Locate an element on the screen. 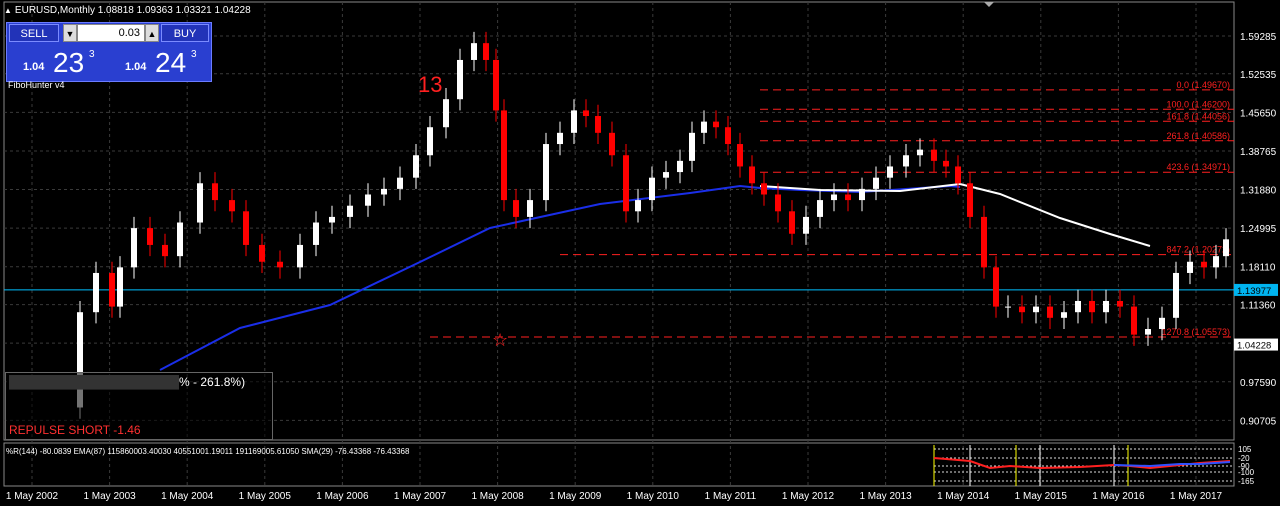 Image resolution: width=1280 pixels, height=506 pixels. y-tick-label: 1.52535 is located at coordinates (1258, 75).